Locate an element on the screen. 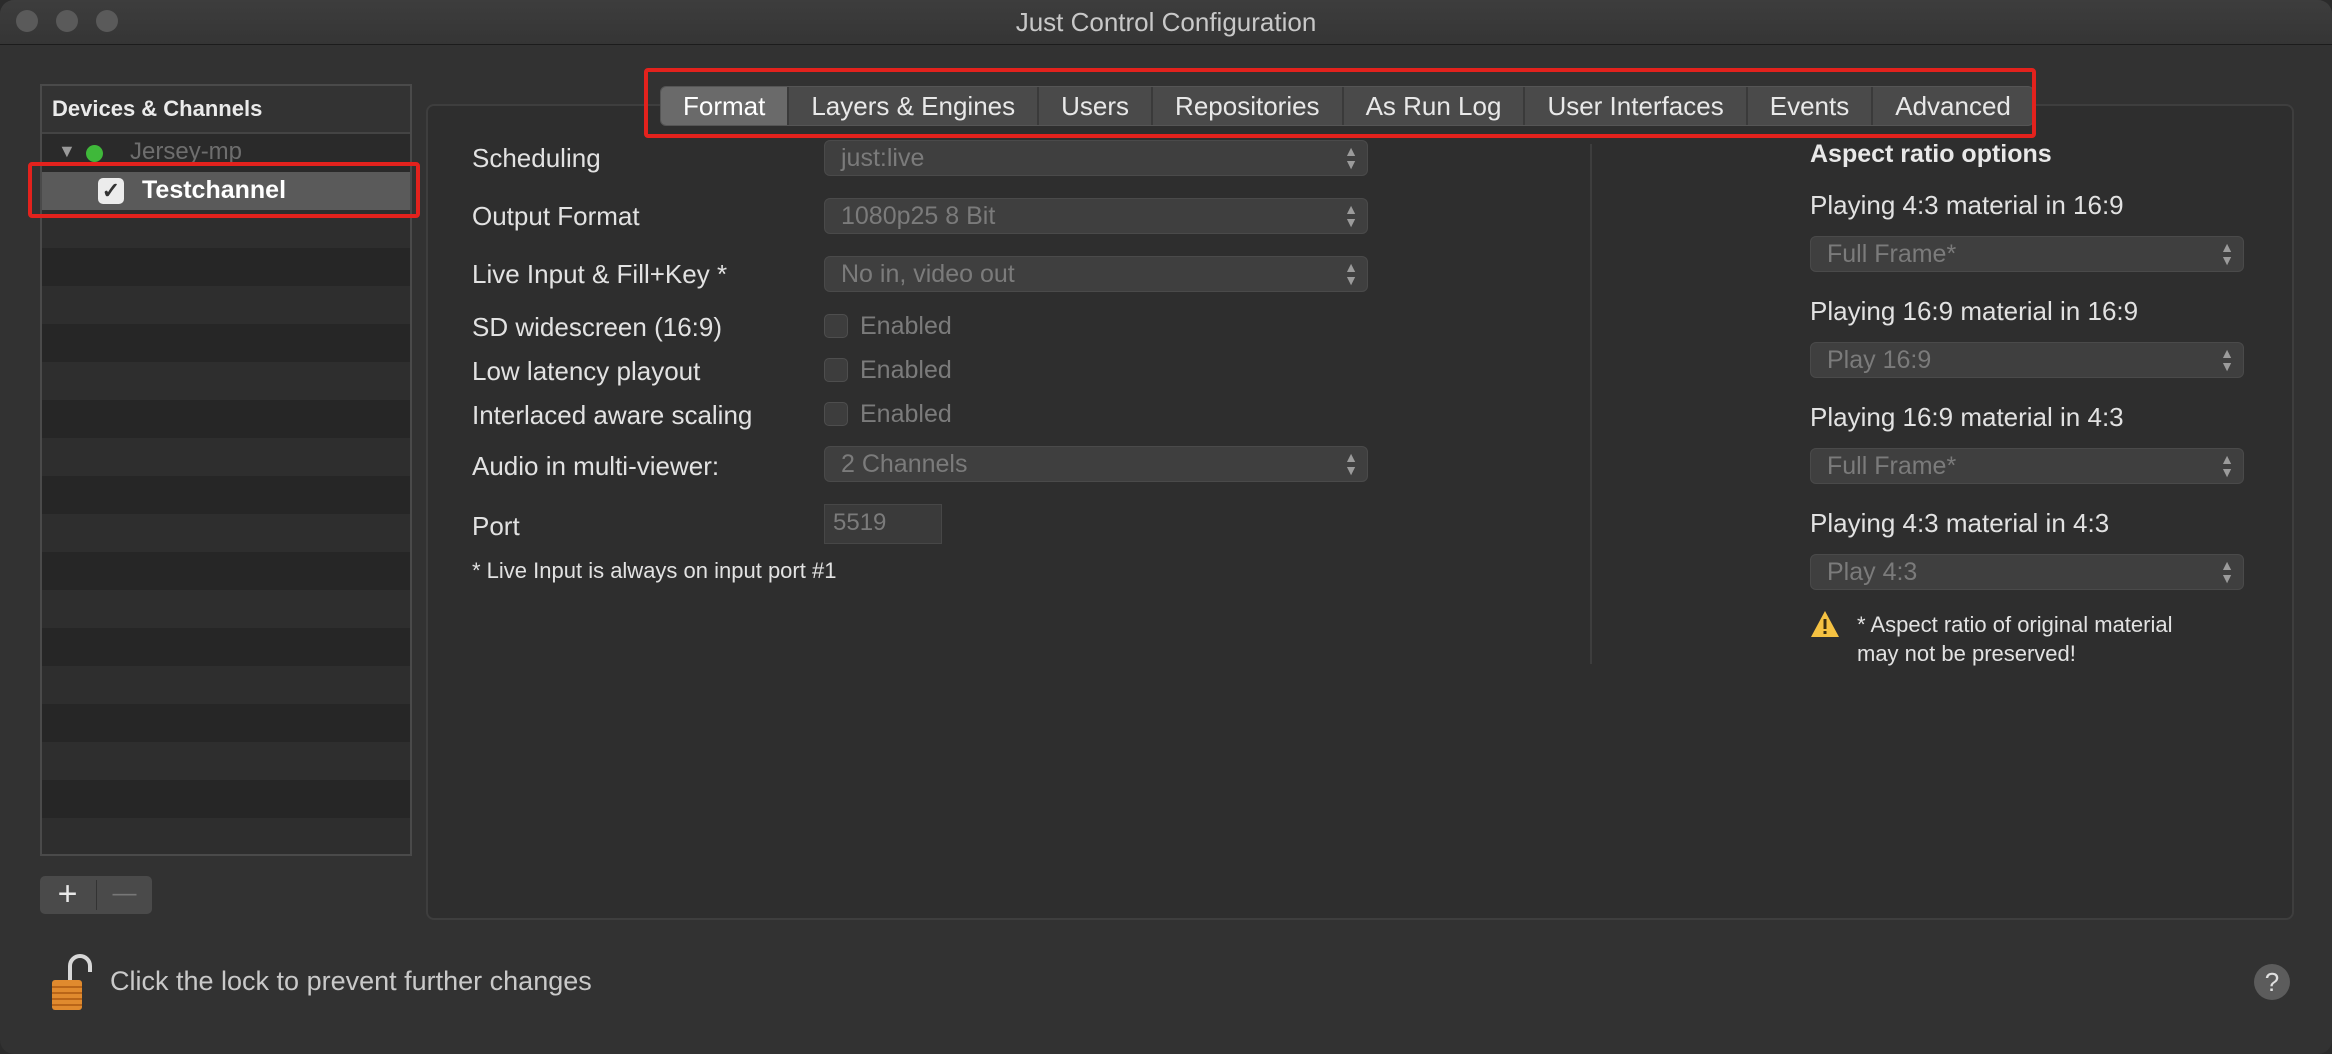  low-latency-label: Low latency playout is located at coordinates (586, 371).